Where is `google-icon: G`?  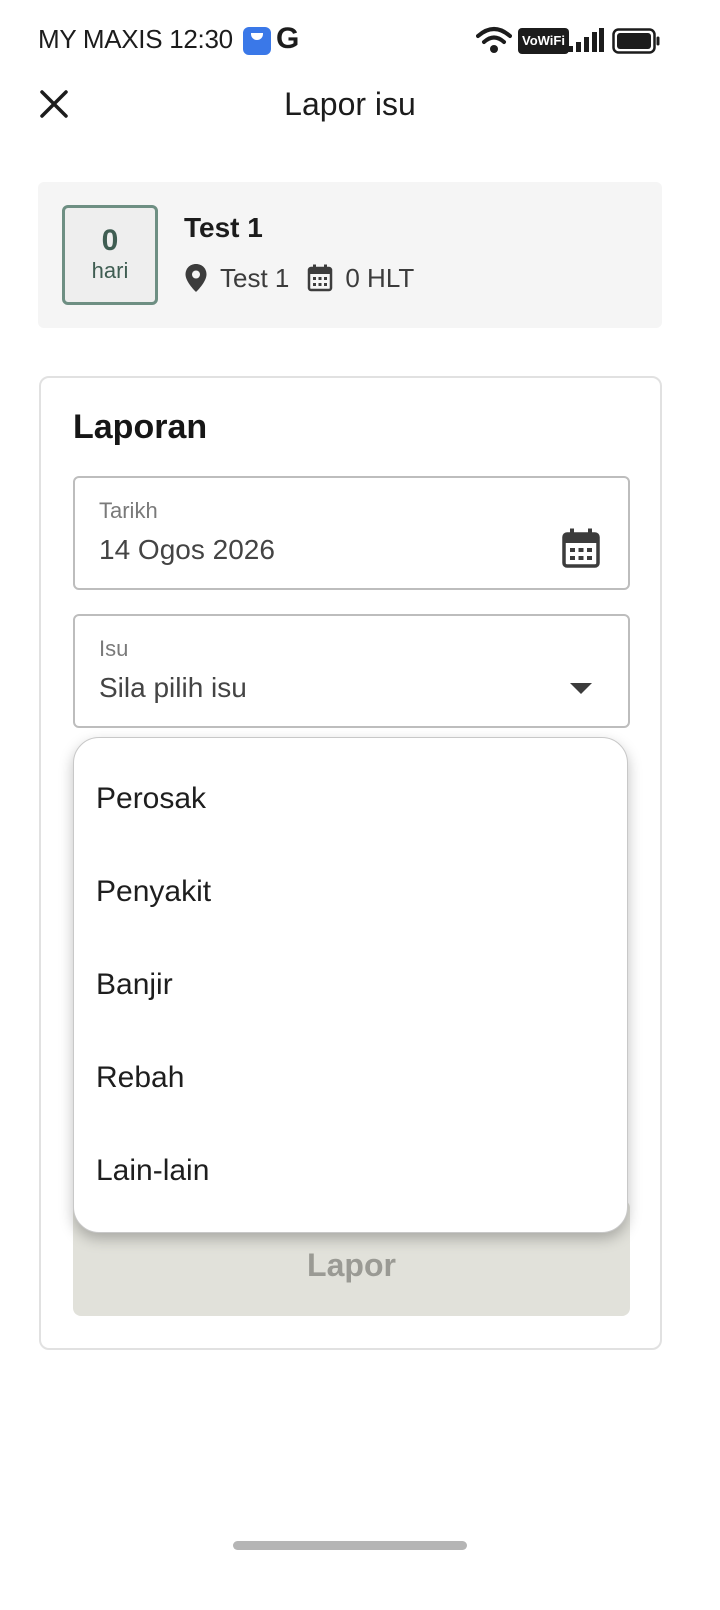 google-icon: G is located at coordinates (288, 38).